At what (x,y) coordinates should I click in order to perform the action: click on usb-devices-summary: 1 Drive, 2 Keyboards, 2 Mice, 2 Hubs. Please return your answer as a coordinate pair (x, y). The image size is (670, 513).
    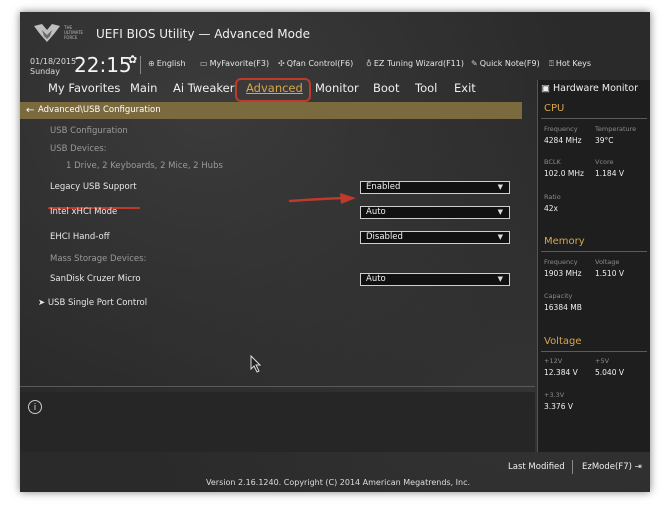
    Looking at the image, I should click on (144, 166).